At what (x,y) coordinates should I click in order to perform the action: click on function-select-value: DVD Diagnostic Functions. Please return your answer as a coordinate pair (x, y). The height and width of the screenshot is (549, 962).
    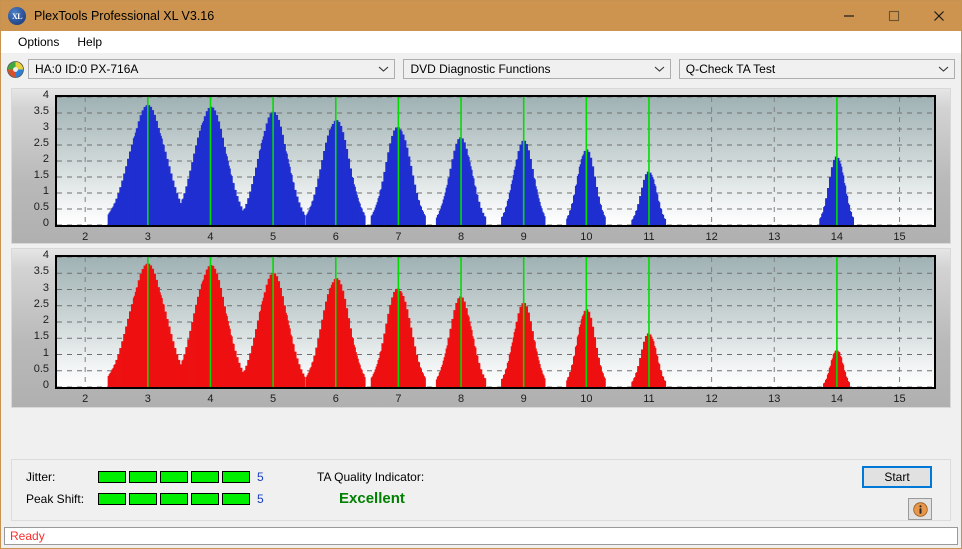
    Looking at the image, I should click on (480, 69).